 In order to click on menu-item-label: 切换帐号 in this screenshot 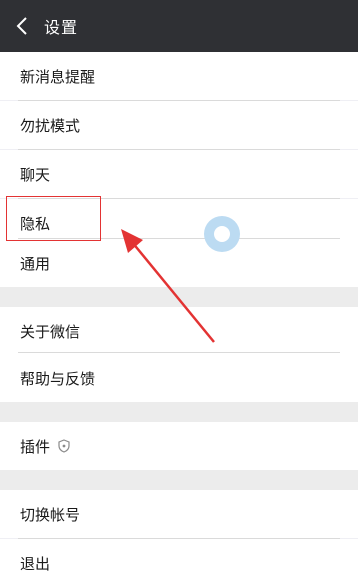, I will do `click(50, 514)`.